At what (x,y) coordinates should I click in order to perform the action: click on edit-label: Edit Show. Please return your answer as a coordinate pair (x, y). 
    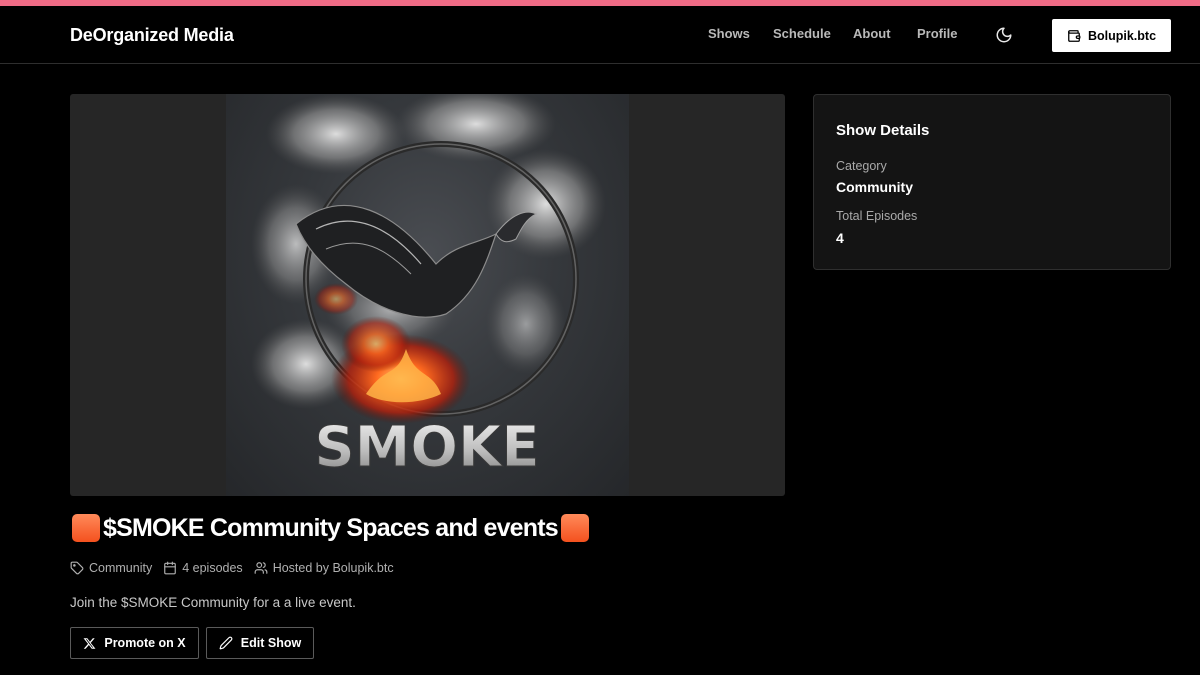
    Looking at the image, I should click on (271, 643).